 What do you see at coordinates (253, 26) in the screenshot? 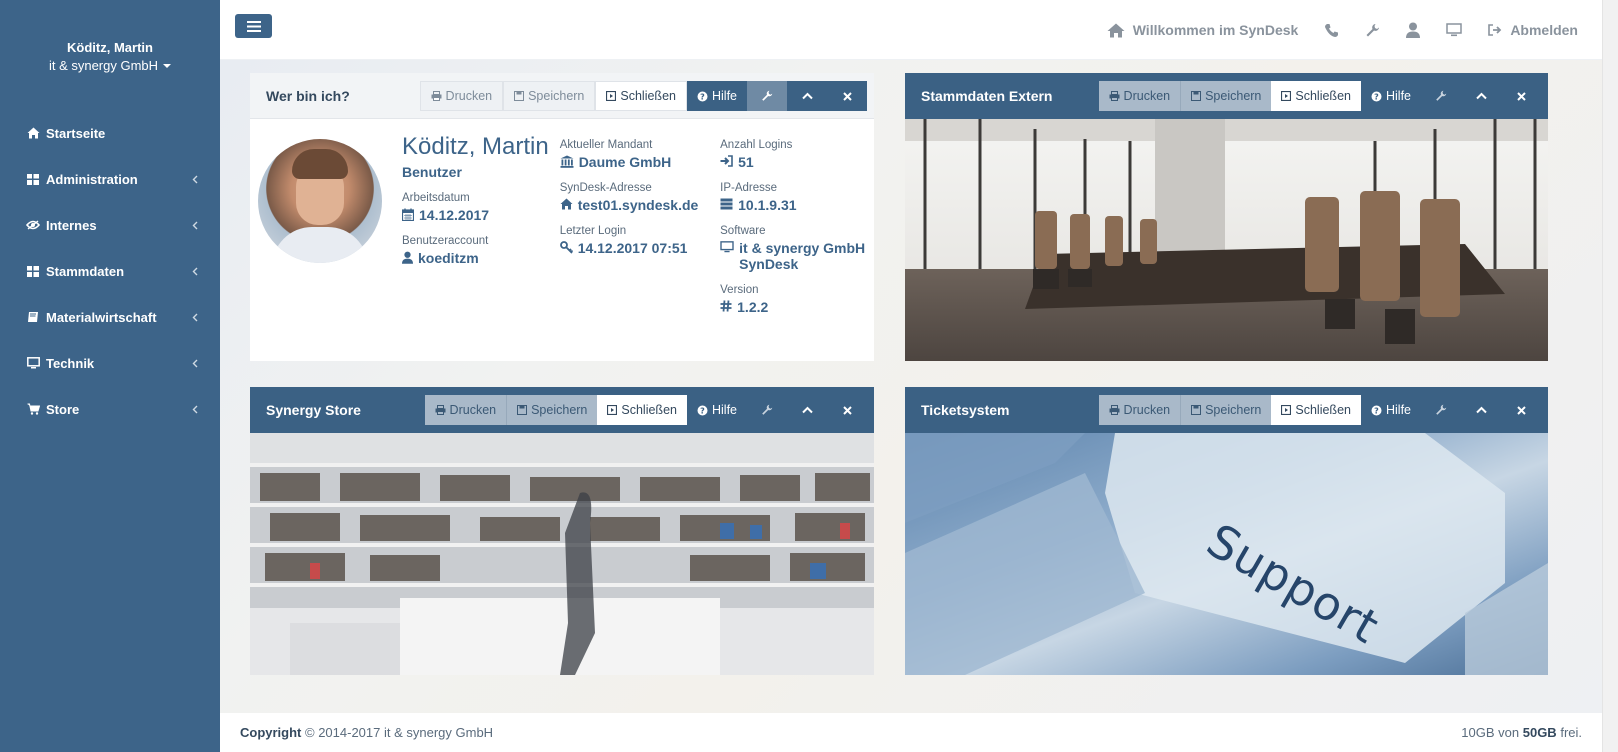
I see `menu-toggle-button` at bounding box center [253, 26].